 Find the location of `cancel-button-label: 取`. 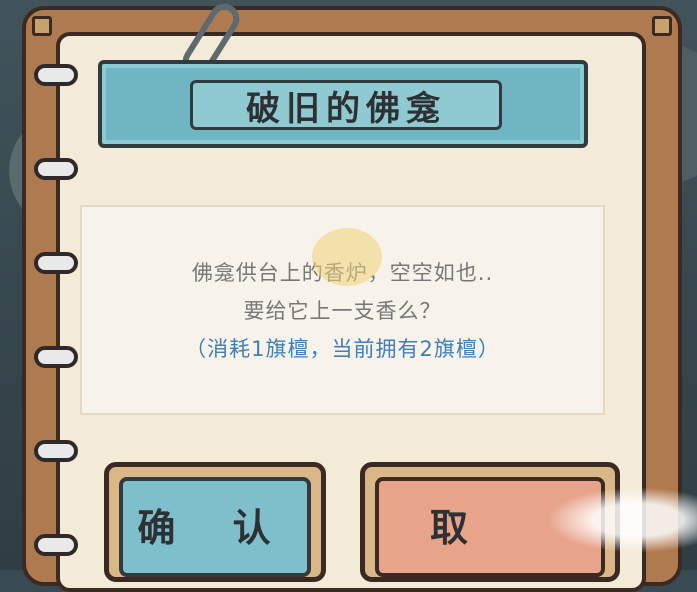

cancel-button-label: 取 is located at coordinates (459, 528).